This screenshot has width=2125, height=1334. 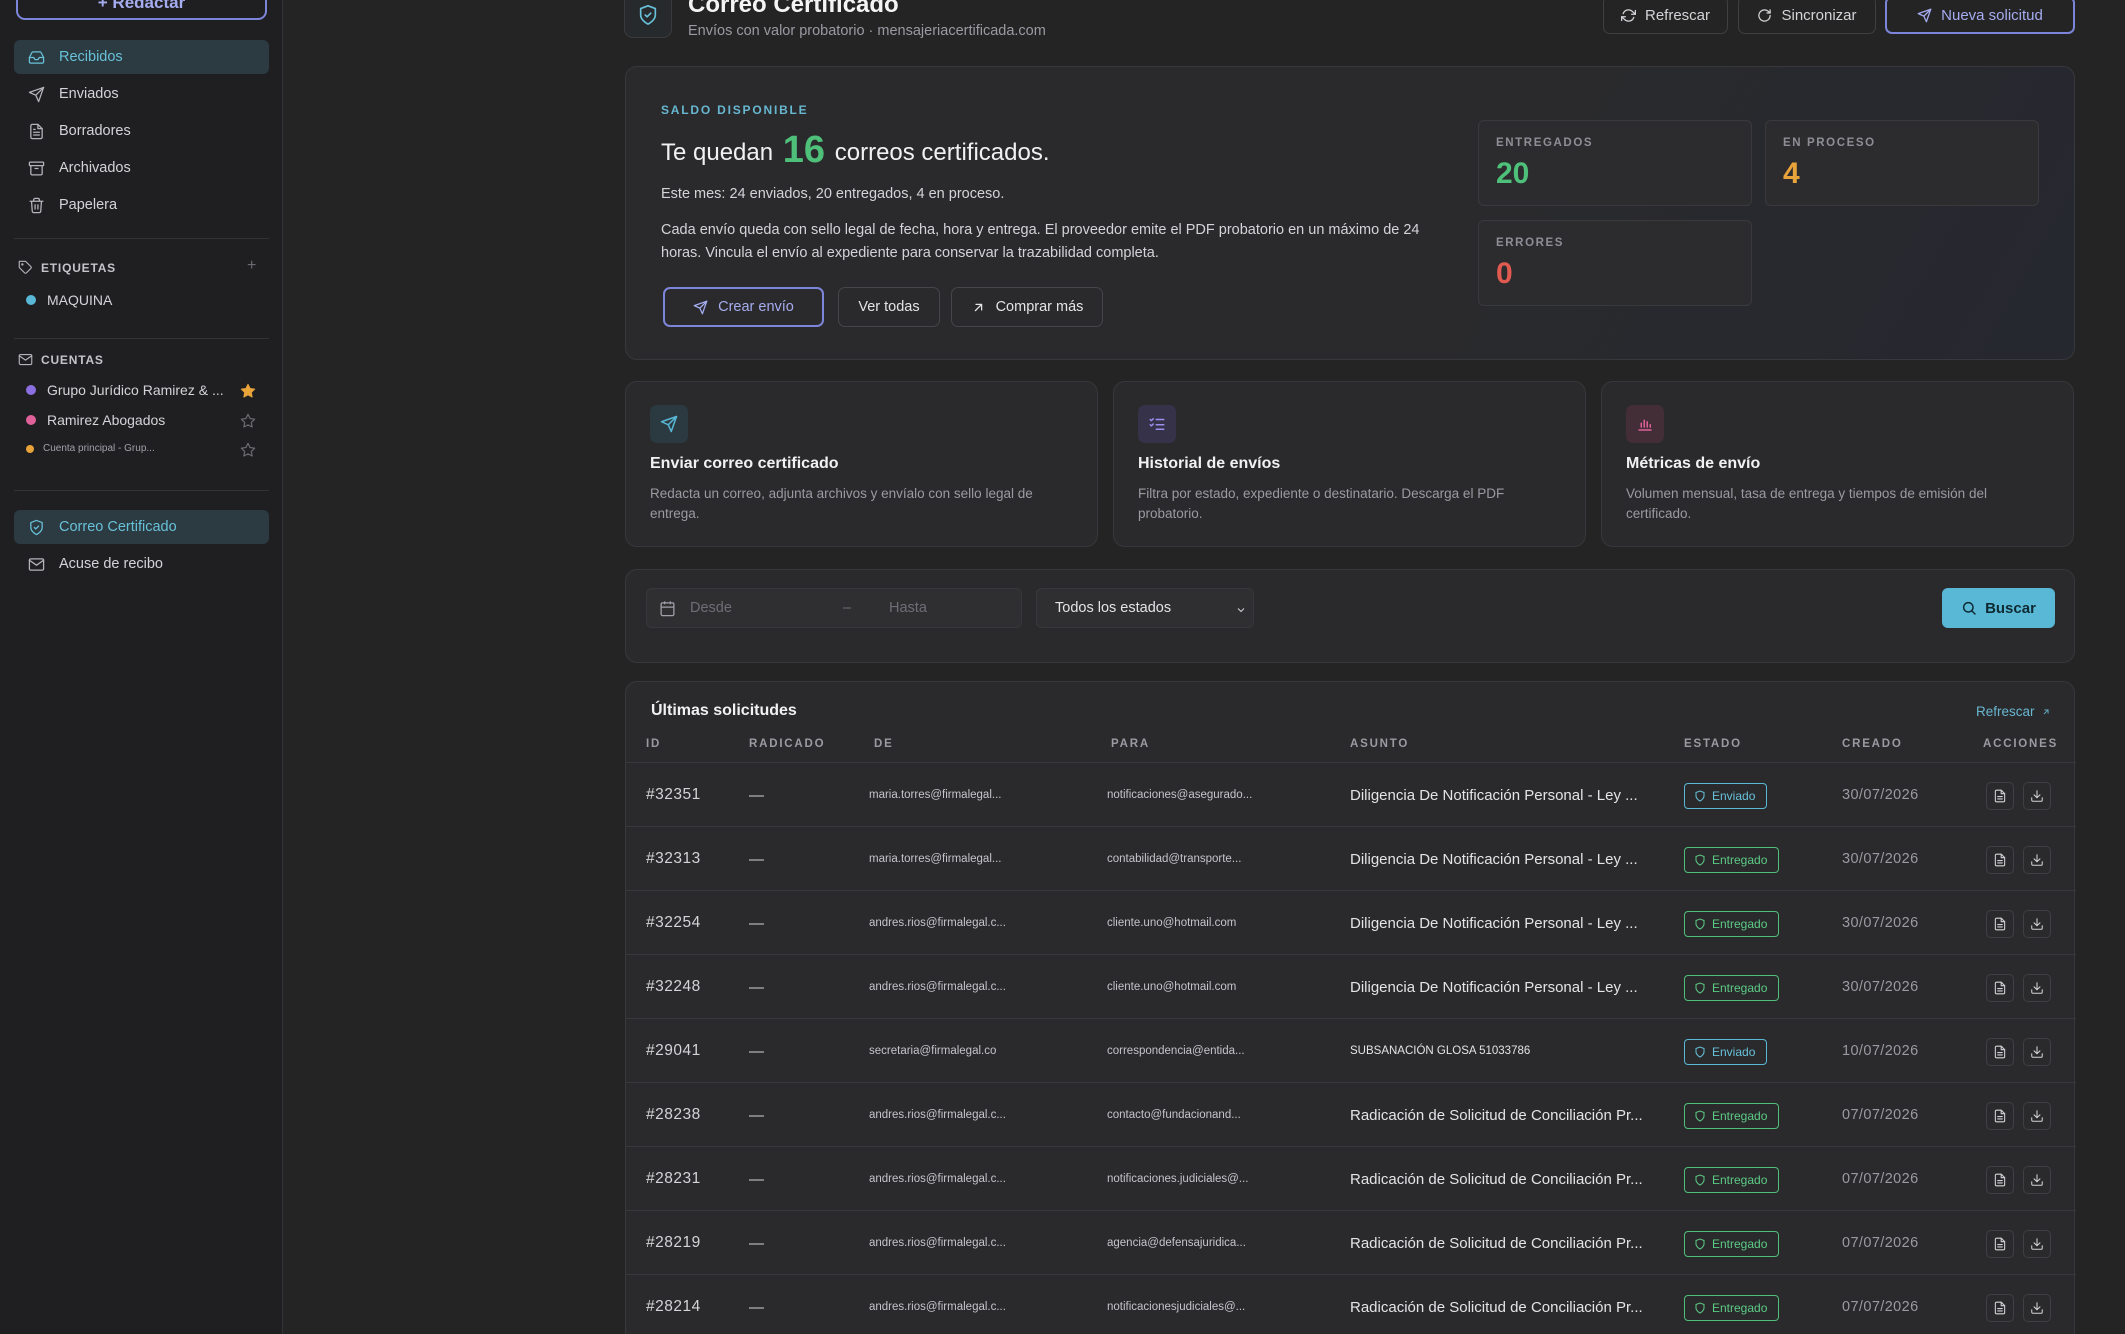 What do you see at coordinates (1980, 17) in the screenshot?
I see `new-request-button: Nueva solicitud` at bounding box center [1980, 17].